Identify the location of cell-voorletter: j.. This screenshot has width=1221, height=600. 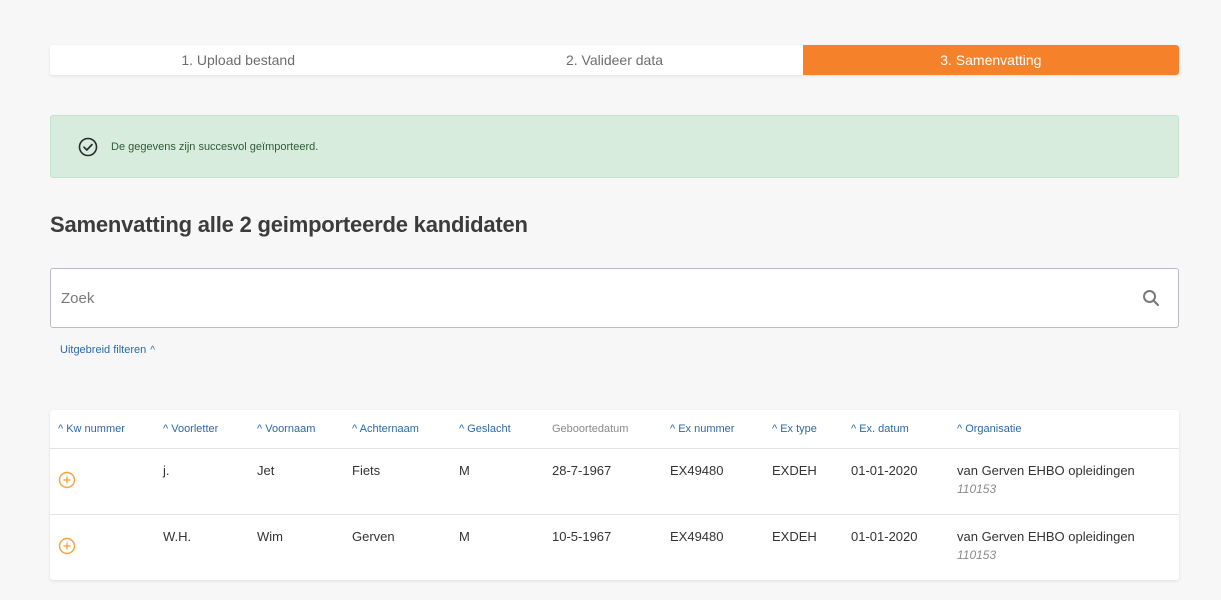
(166, 470).